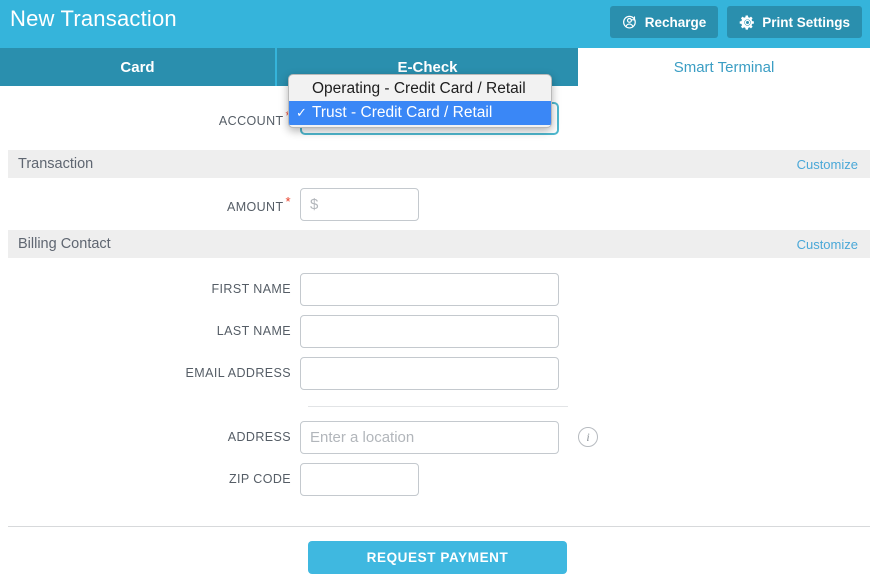  What do you see at coordinates (64, 244) in the screenshot?
I see `billing-section-title: Billing Contact` at bounding box center [64, 244].